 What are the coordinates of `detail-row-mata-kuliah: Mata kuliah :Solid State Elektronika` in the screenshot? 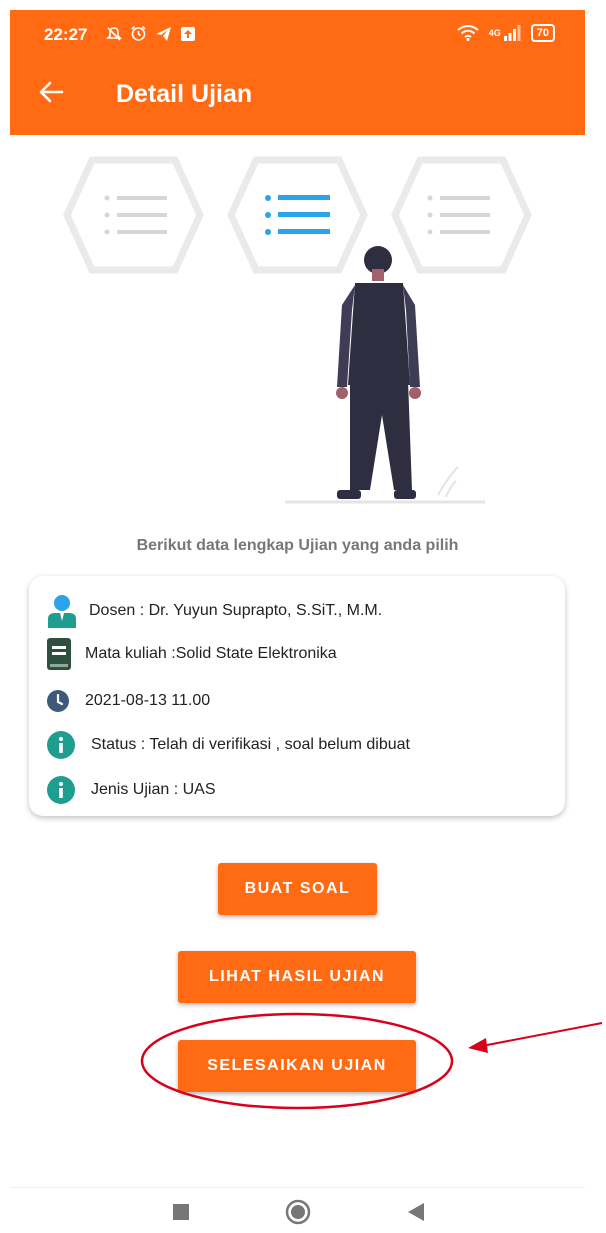 It's located at (192, 654).